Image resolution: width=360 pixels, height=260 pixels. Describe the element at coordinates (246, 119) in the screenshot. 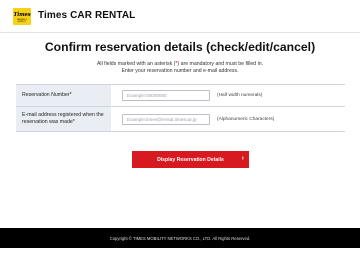

I see `email-hint: (Alphanumeric Characters)` at that location.